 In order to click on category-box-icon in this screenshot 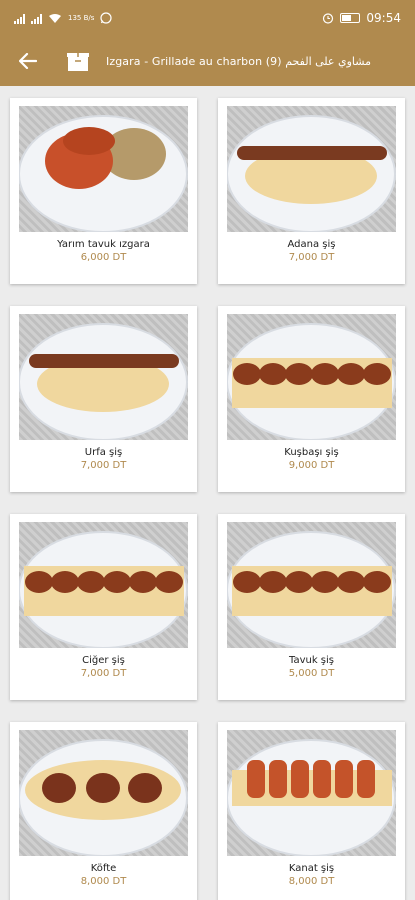, I will do `click(78, 61)`.